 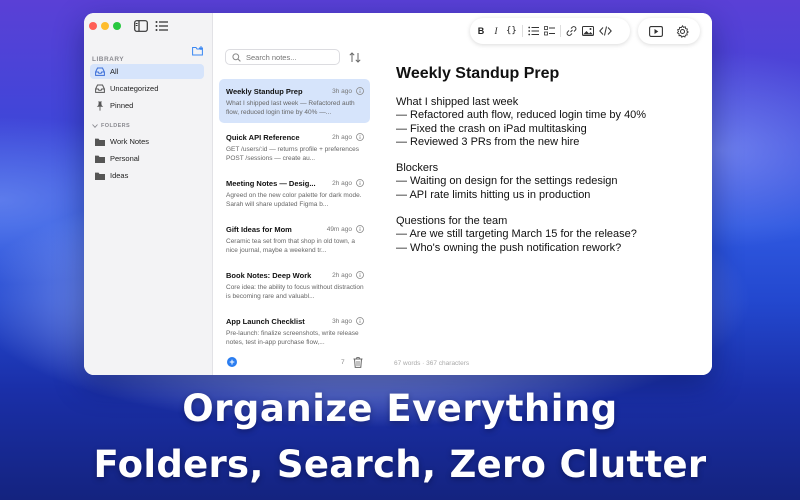 I want to click on note-title: Quick API Reference, so click(x=263, y=137).